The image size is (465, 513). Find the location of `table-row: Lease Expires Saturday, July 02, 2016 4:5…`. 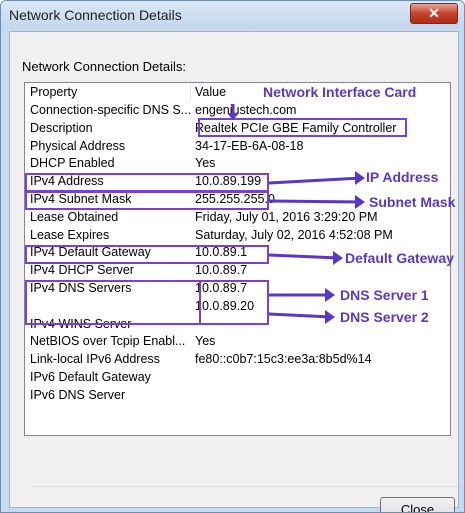

table-row: Lease Expires Saturday, July 02, 2016 4:5… is located at coordinates (237, 235).